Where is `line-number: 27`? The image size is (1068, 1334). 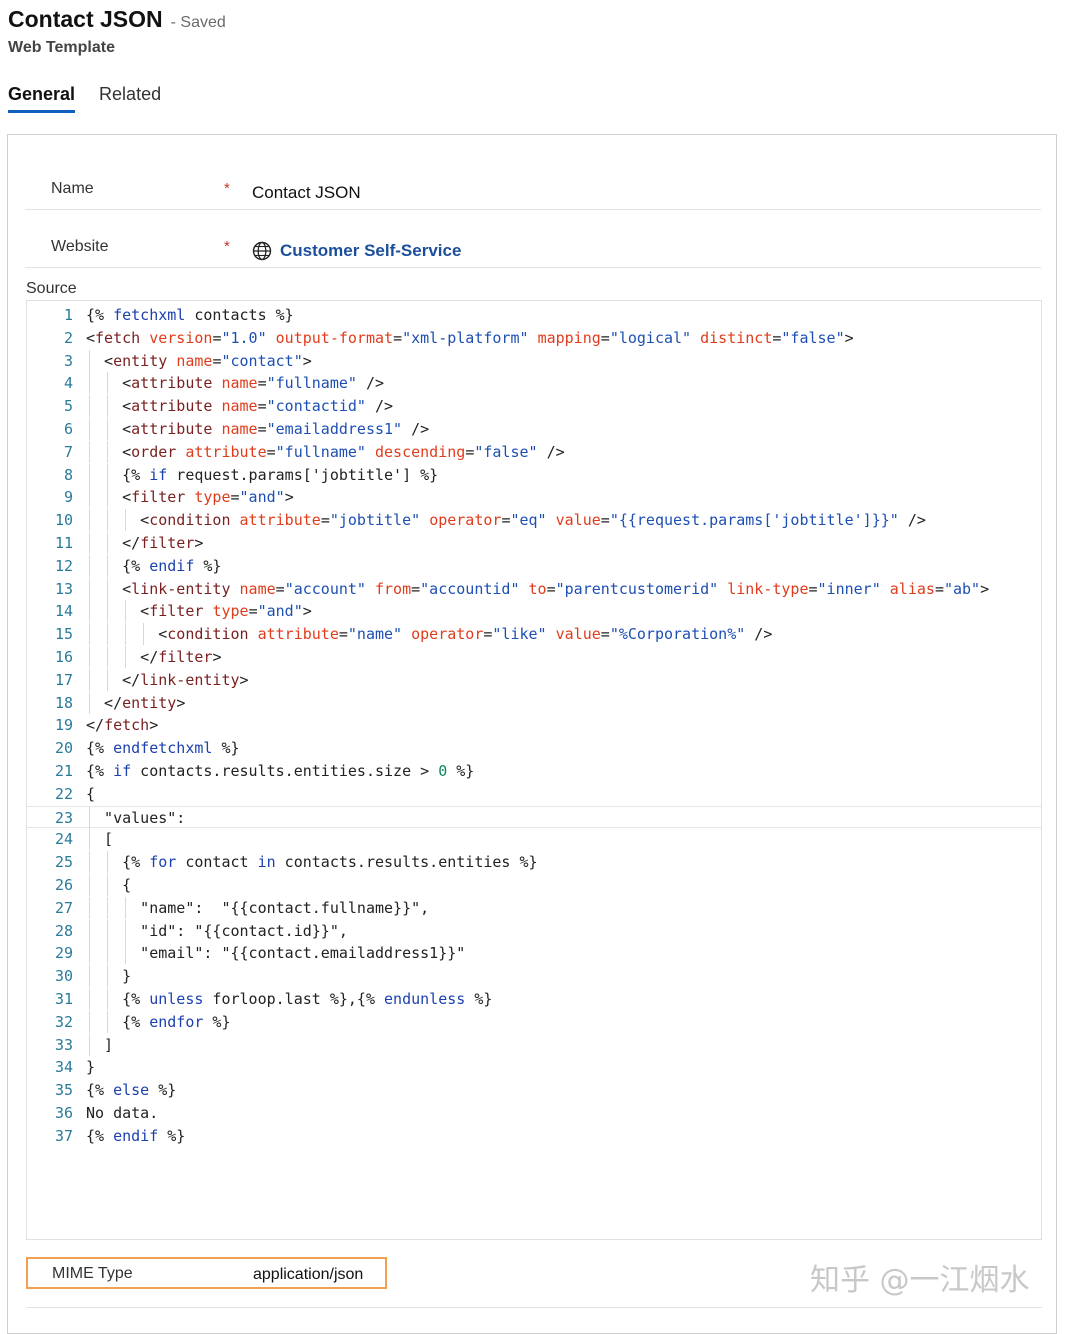 line-number: 27 is located at coordinates (63, 907).